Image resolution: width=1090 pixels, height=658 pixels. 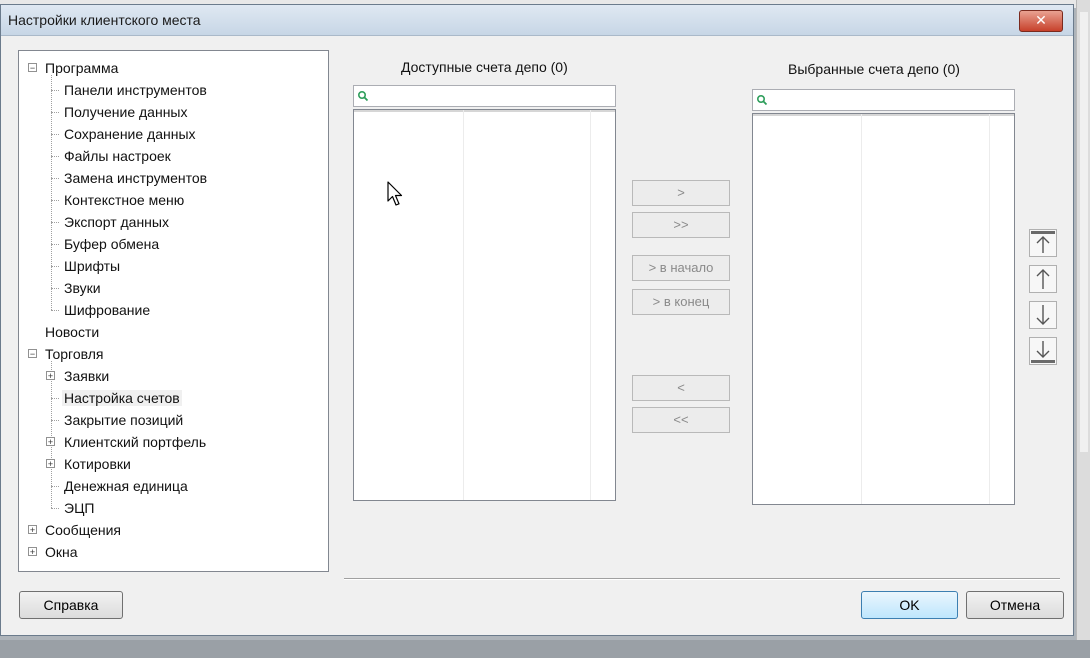 I want to click on tree-item-label: Окна, so click(x=61, y=552).